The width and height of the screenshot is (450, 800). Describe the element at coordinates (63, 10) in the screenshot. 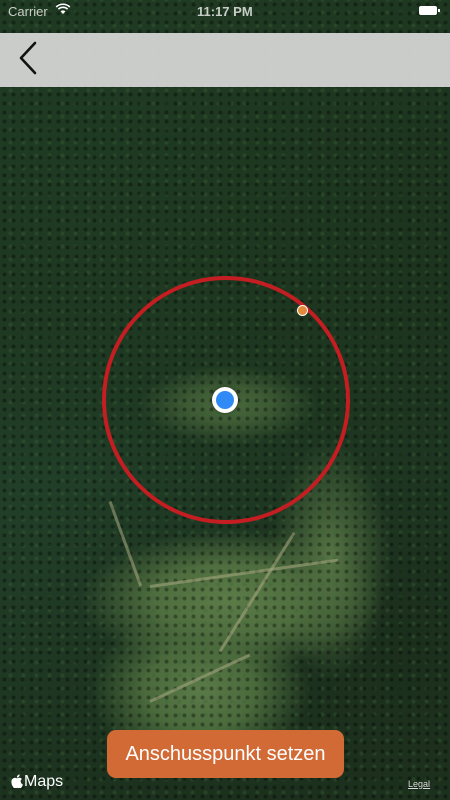

I see `wifi-icon` at that location.